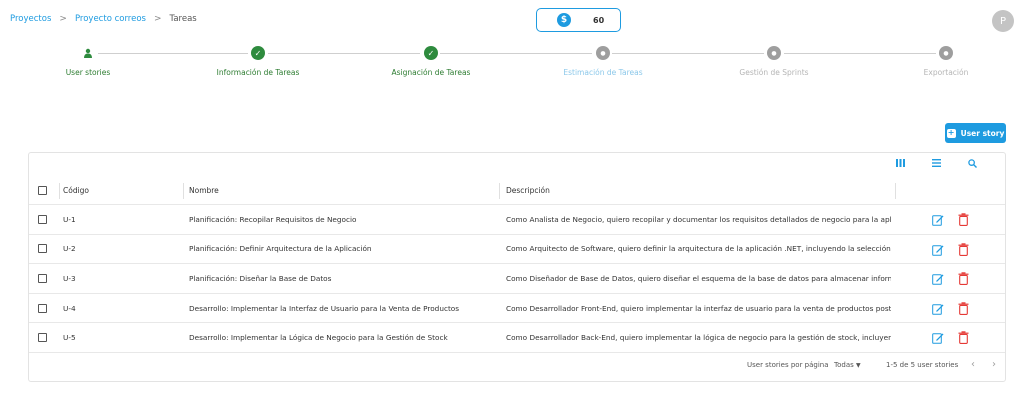 This screenshot has width=1024, height=395. What do you see at coordinates (844, 365) in the screenshot?
I see `rows-per-page-value: Todas` at bounding box center [844, 365].